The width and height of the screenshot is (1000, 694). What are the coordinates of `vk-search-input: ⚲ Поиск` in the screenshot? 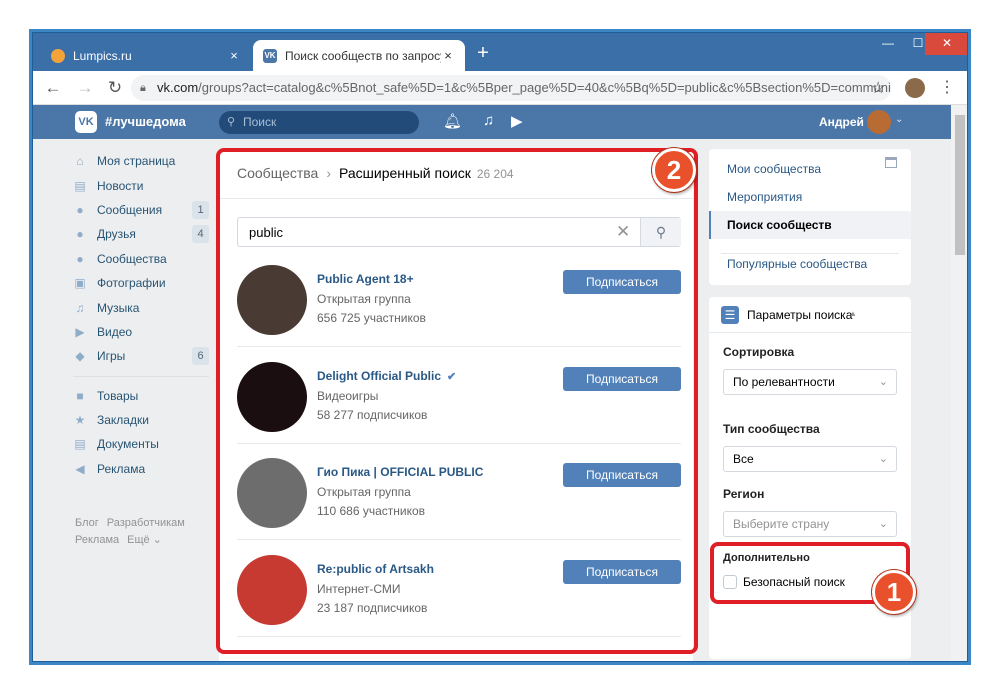 It's located at (319, 122).